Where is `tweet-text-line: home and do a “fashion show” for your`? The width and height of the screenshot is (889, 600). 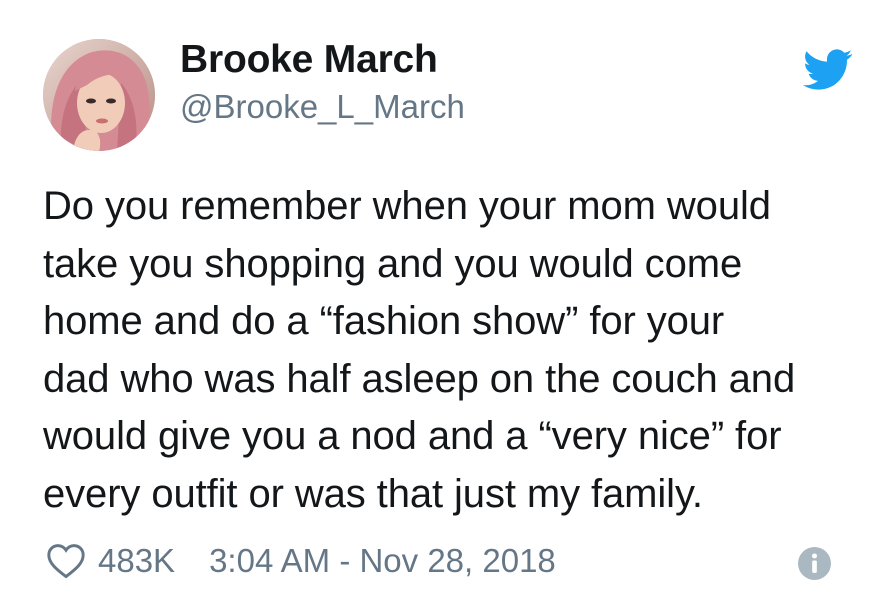
tweet-text-line: home and do a “fashion show” for your is located at coordinates (384, 321).